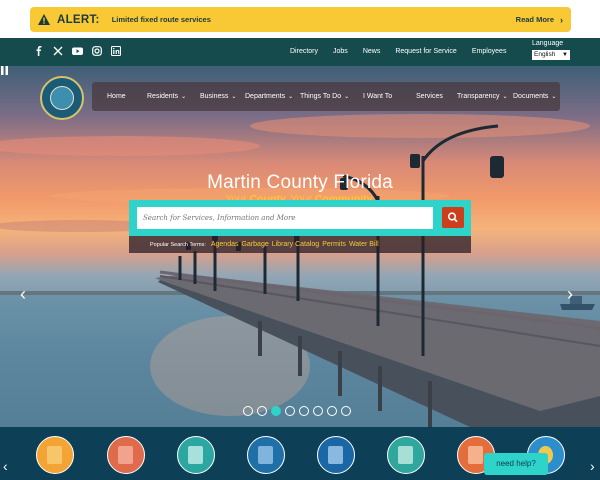  I want to click on alert-title: ALERT:, so click(78, 19).